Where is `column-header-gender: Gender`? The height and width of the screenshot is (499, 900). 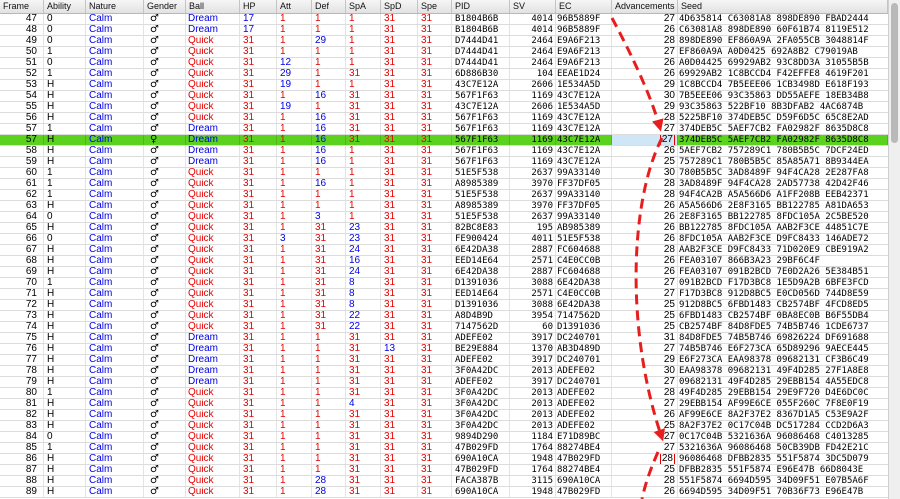
column-header-gender: Gender is located at coordinates (165, 6).